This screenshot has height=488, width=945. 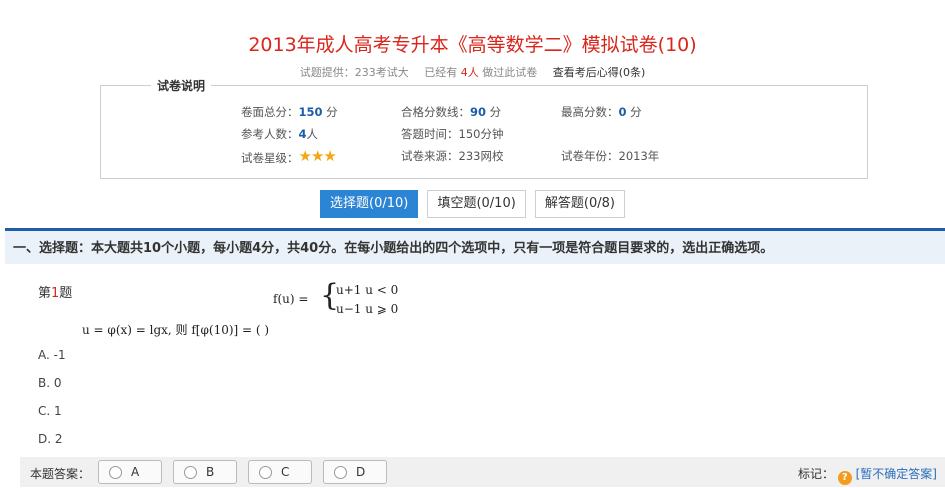 I want to click on option-c: C. 1, so click(x=50, y=411).